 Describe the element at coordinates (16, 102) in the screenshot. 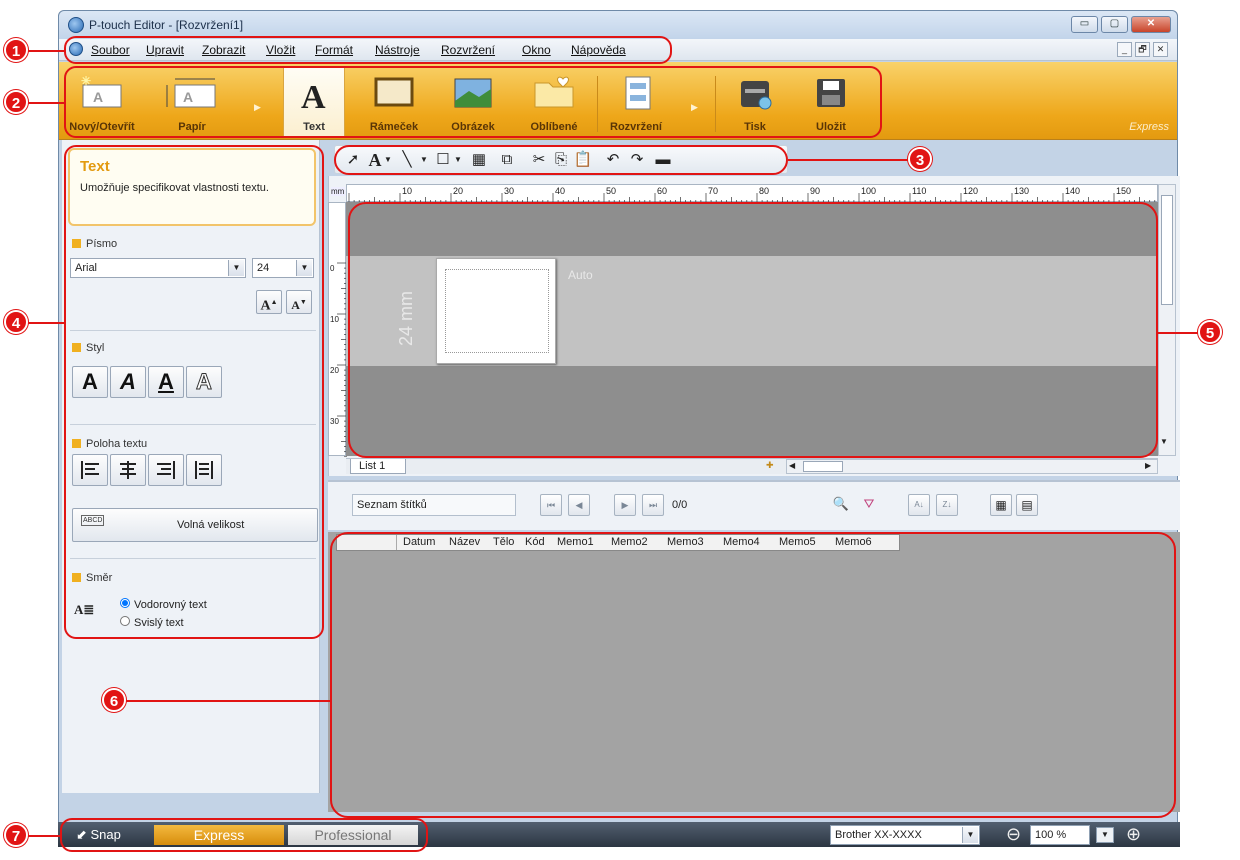

I see `callout-2: 2` at that location.